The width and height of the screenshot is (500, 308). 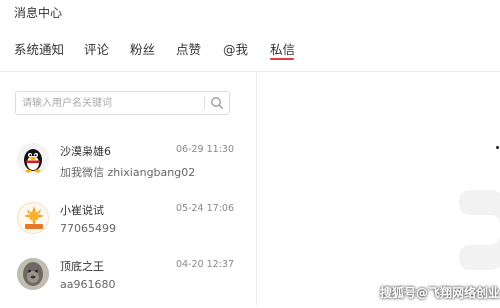 What do you see at coordinates (109, 103) in the screenshot?
I see `search-input` at bounding box center [109, 103].